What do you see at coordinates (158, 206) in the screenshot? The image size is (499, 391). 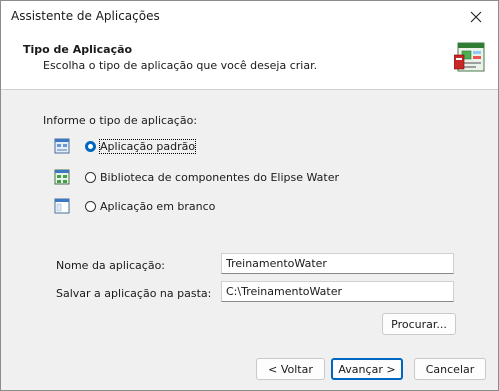 I see `blank-app-label: Aplicação em branco` at bounding box center [158, 206].